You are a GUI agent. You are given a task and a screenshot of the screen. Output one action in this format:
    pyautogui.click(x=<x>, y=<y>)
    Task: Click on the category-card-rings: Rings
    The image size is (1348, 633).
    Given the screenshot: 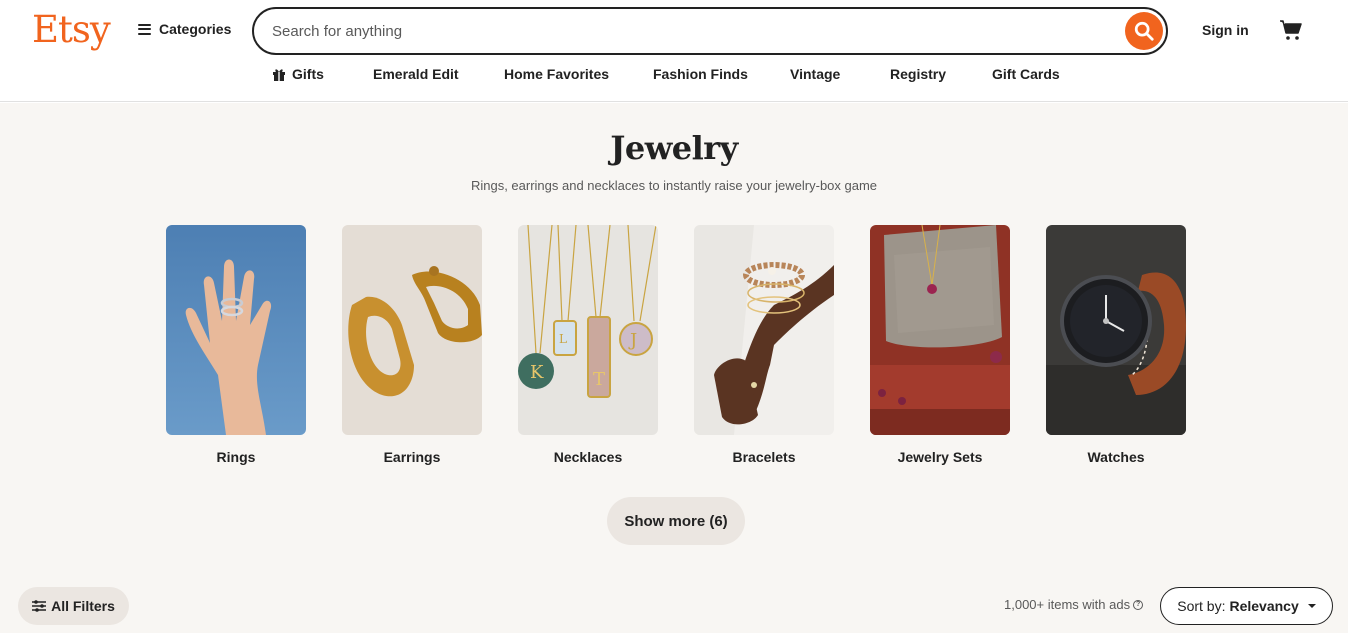 What is the action you would take?
    pyautogui.click(x=236, y=345)
    